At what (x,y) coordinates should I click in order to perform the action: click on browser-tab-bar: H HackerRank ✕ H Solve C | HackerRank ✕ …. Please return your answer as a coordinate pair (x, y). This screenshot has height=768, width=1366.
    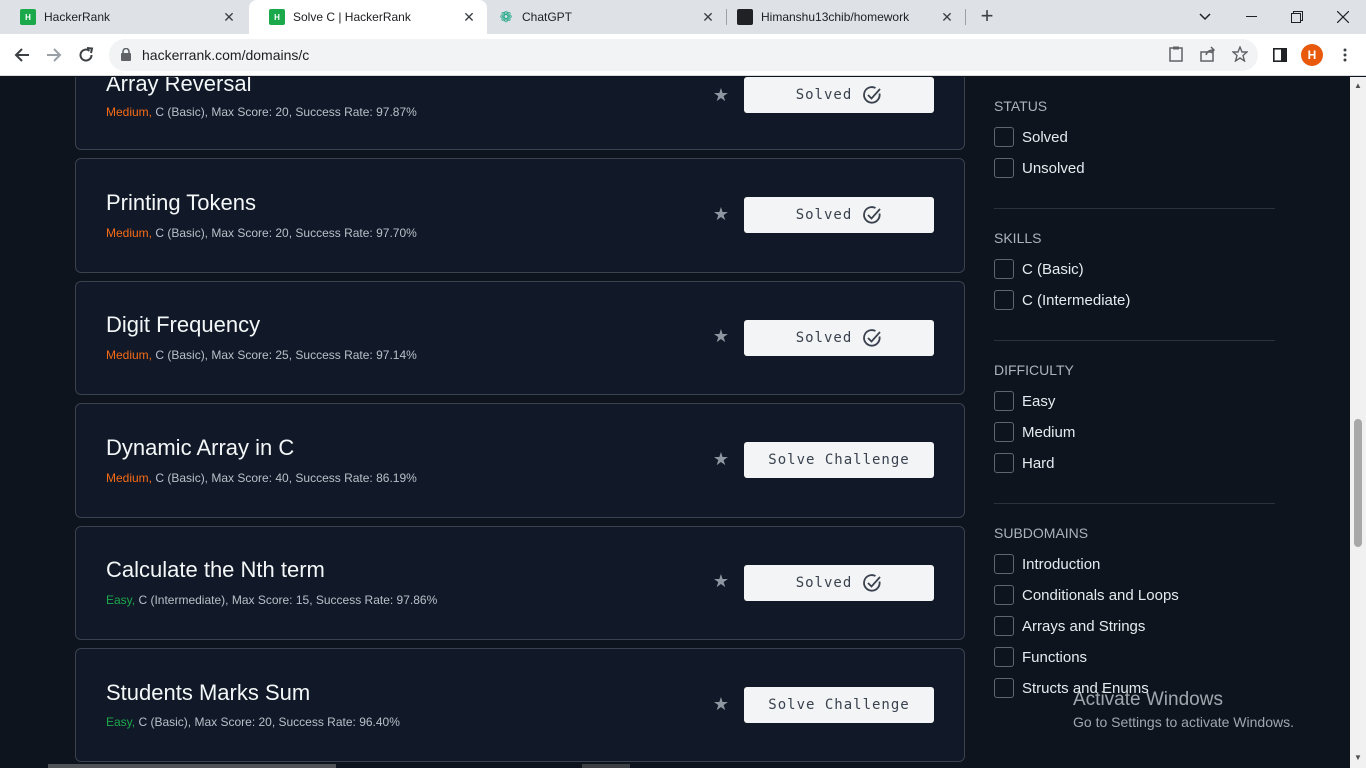
    Looking at the image, I should click on (683, 17).